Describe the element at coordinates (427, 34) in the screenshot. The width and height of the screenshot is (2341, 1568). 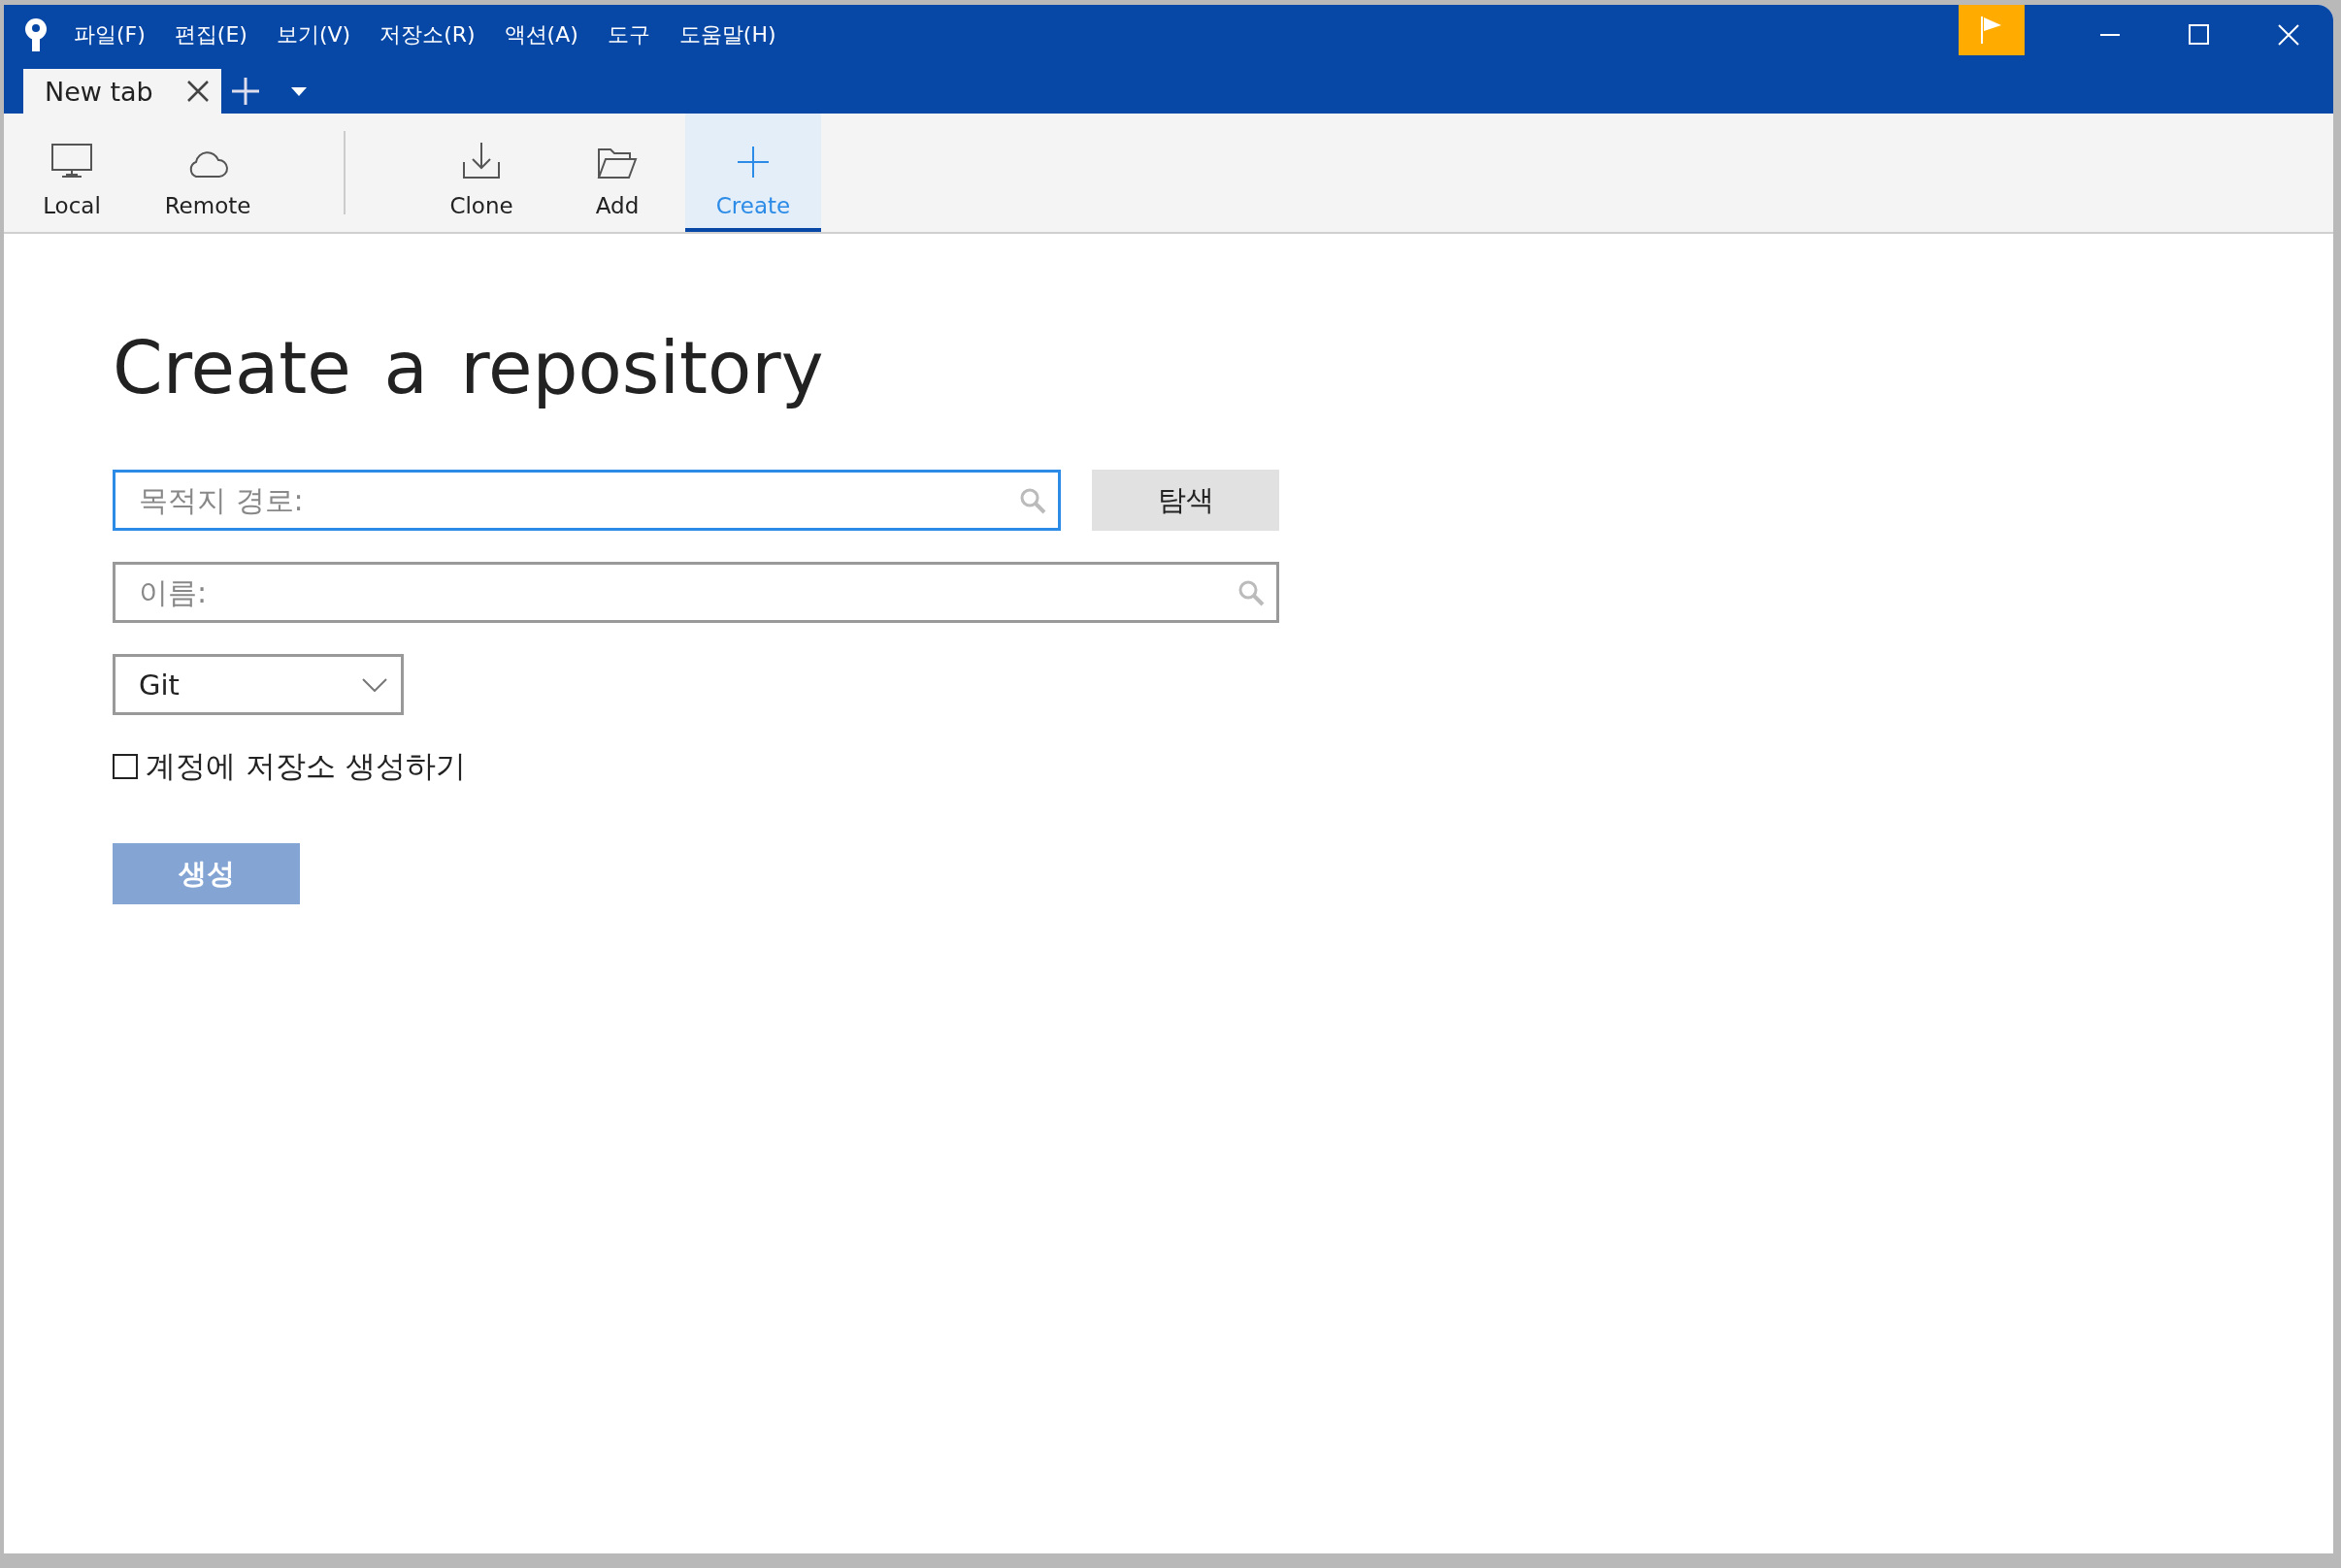
I see `menu-item: 저장소(R)` at that location.